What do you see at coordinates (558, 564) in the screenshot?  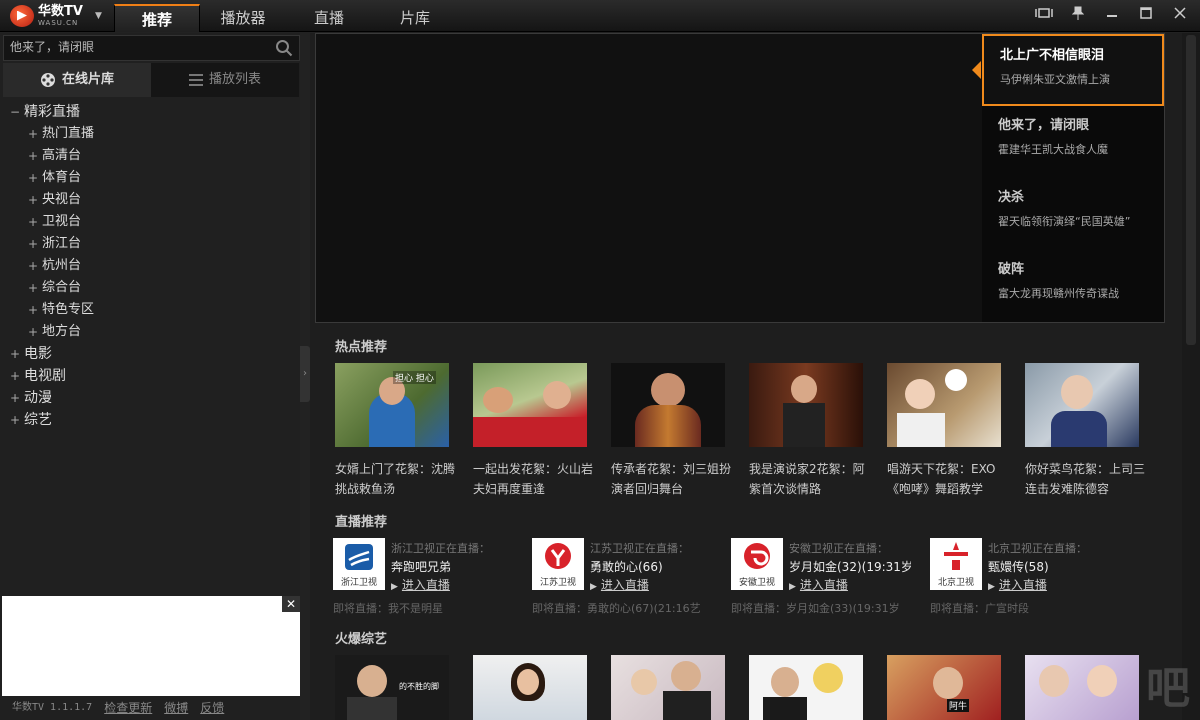 I see `channel-logo: 江苏卫视` at bounding box center [558, 564].